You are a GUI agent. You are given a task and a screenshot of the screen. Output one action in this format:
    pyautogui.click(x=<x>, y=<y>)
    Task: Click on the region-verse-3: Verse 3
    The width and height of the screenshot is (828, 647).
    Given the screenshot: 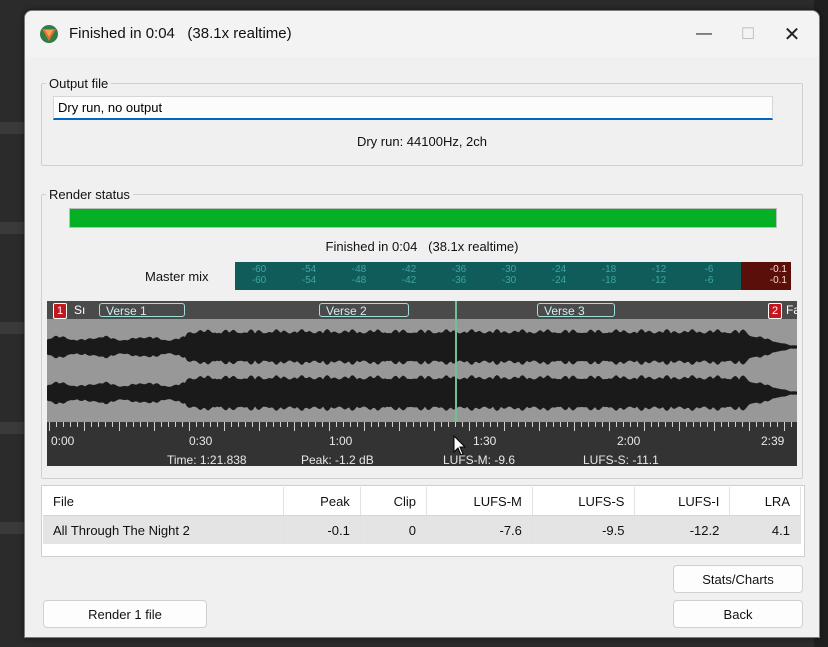 What is the action you would take?
    pyautogui.click(x=576, y=310)
    